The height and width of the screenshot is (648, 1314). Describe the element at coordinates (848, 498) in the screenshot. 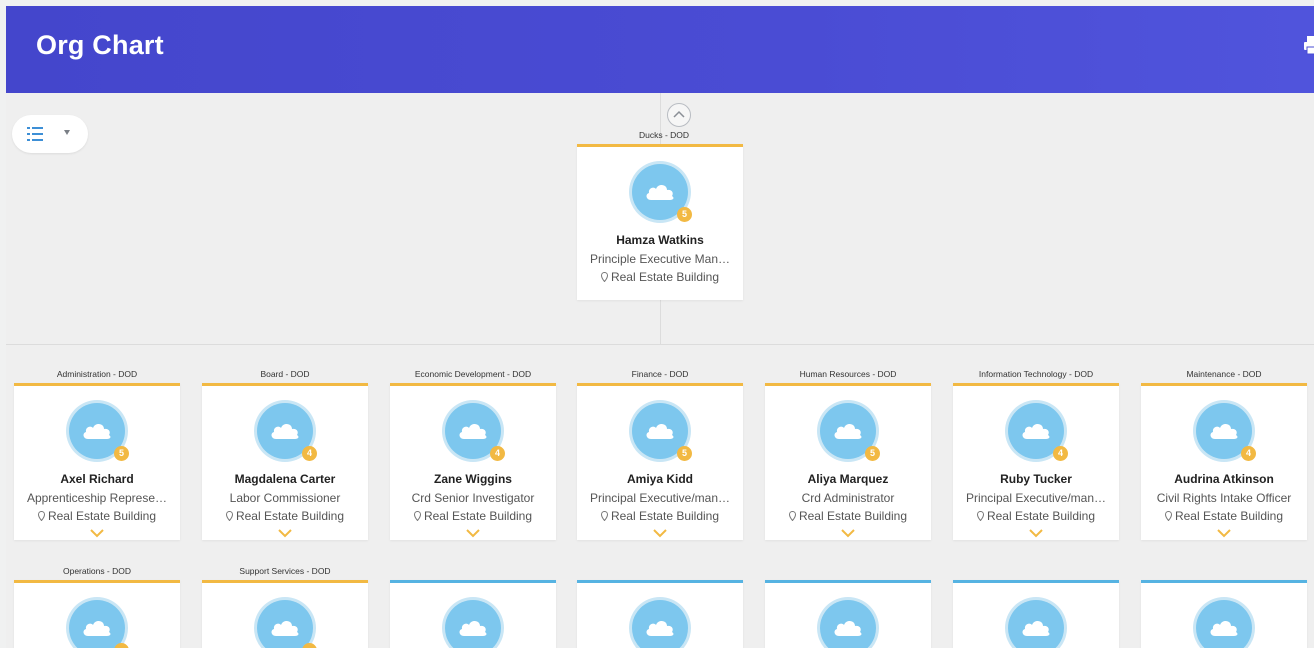

I see `employee-role: Crd Administrator` at that location.